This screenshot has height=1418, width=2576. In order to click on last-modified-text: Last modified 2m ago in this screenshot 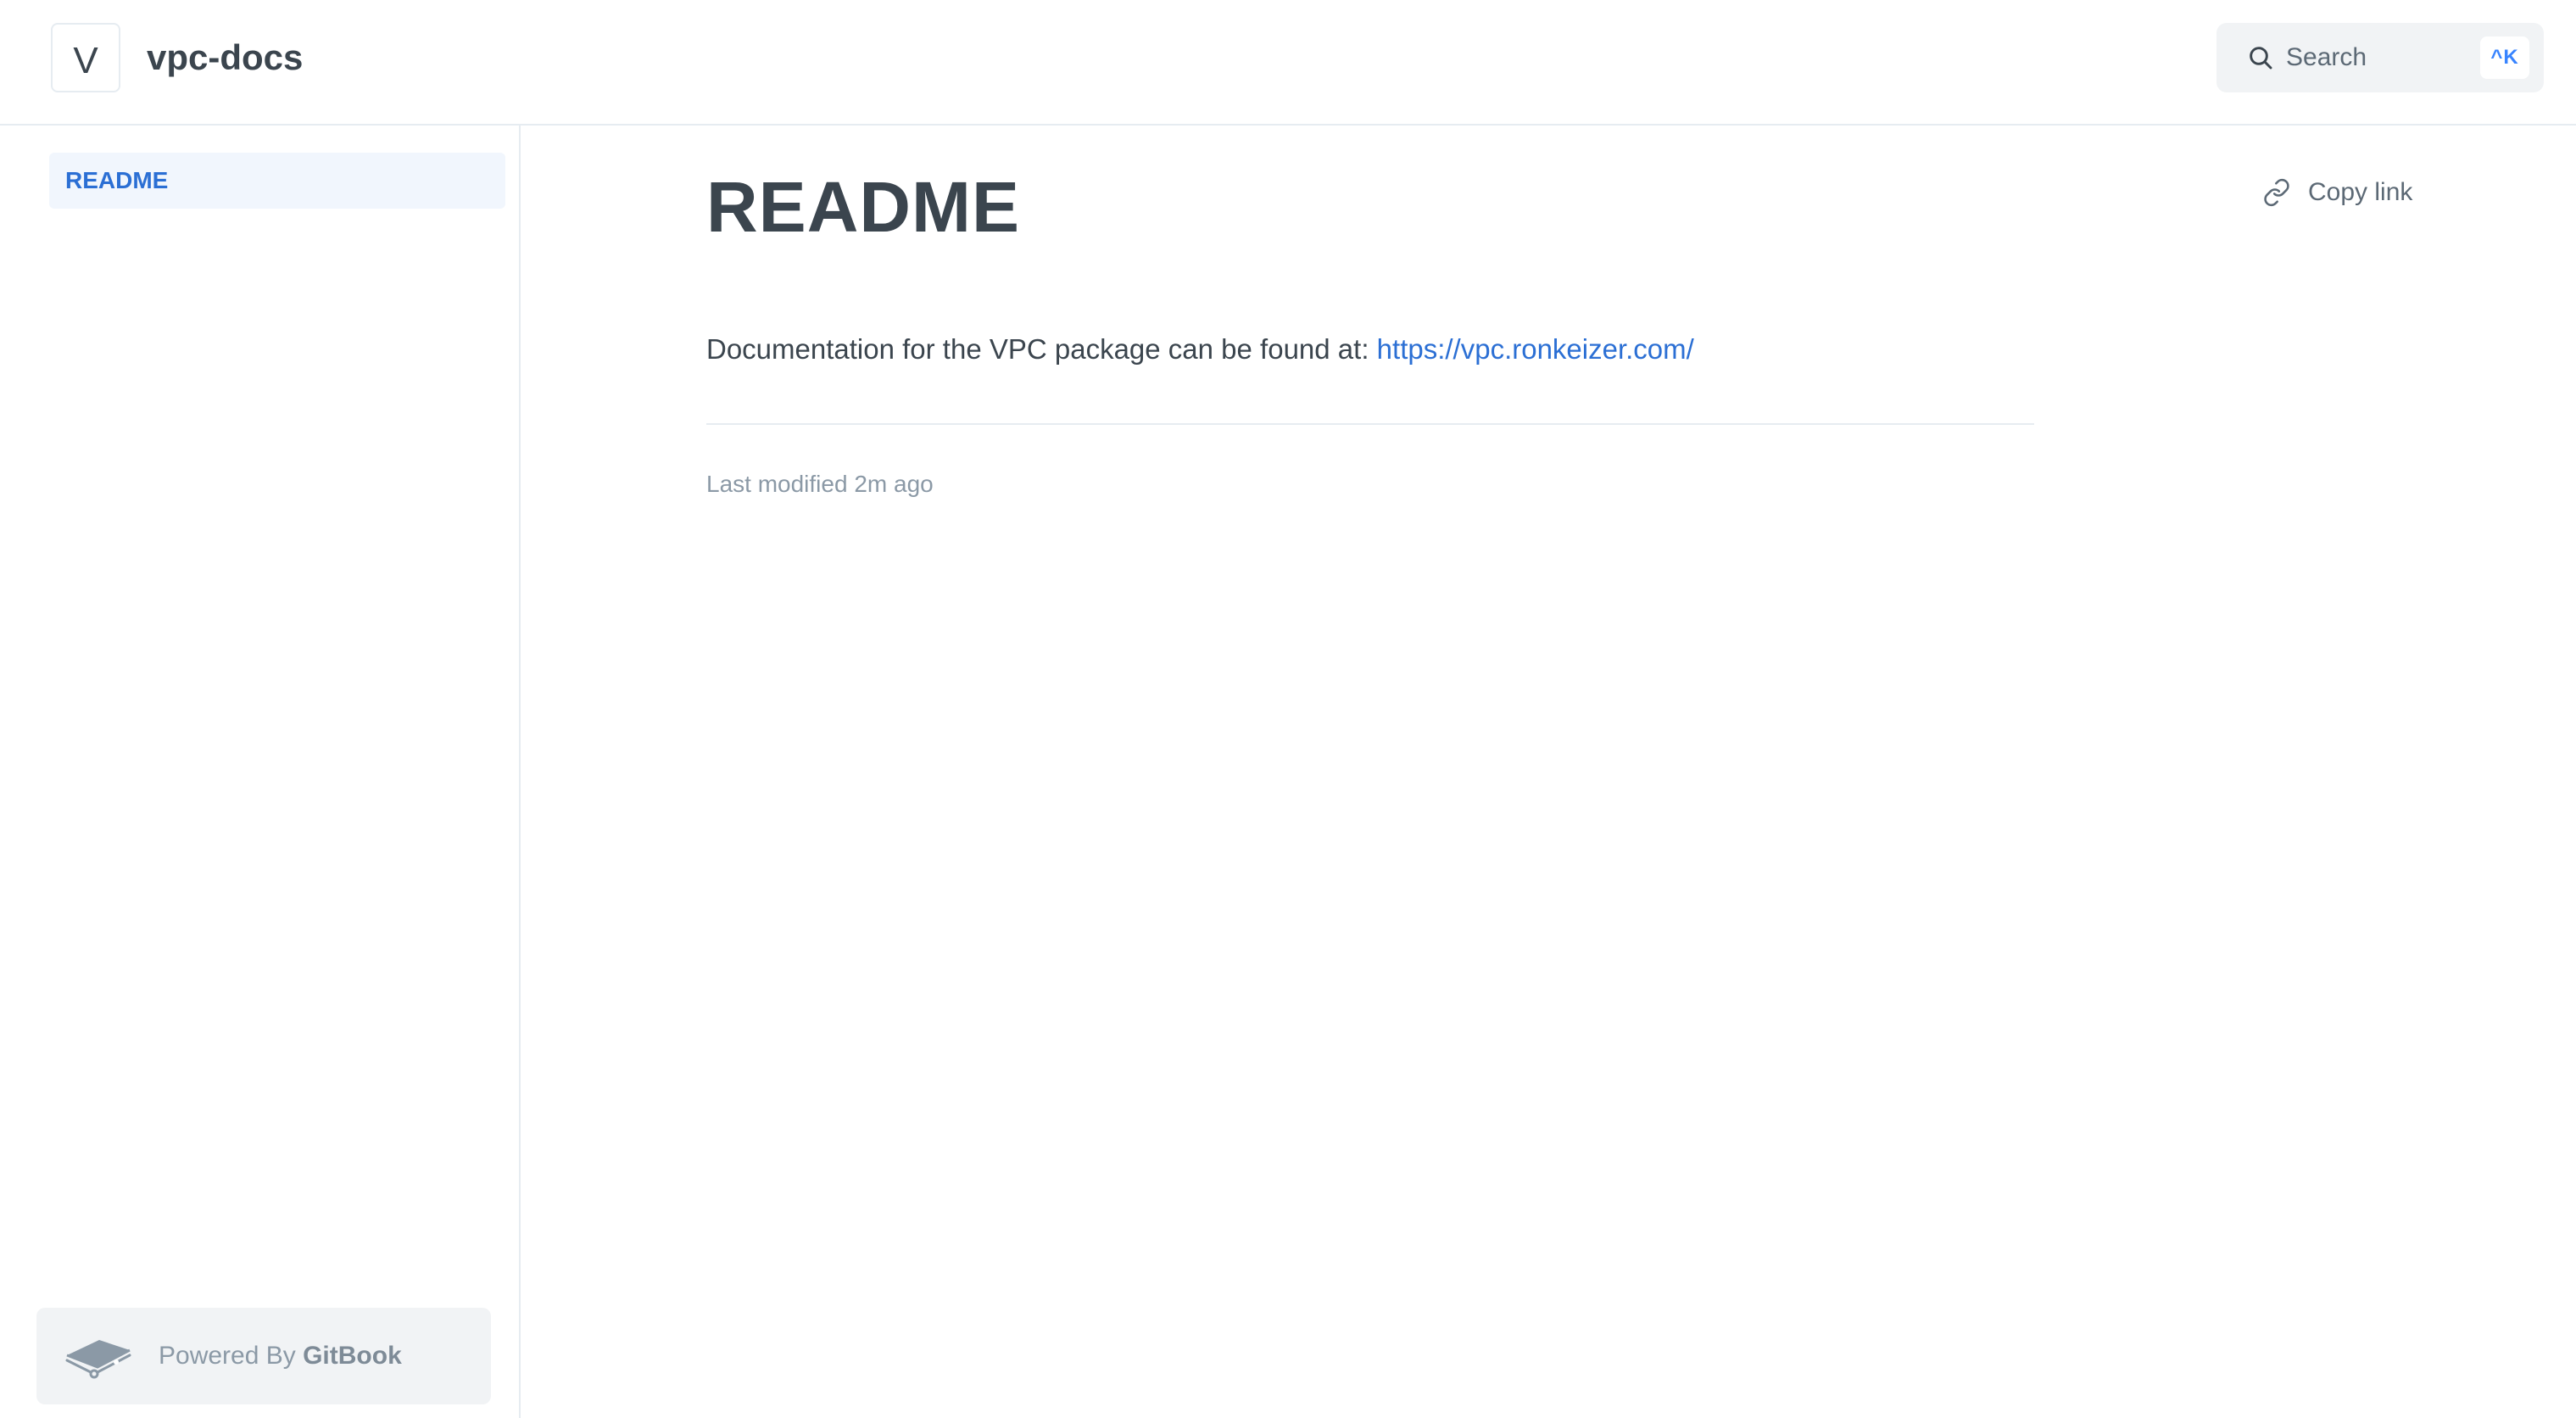, I will do `click(820, 484)`.